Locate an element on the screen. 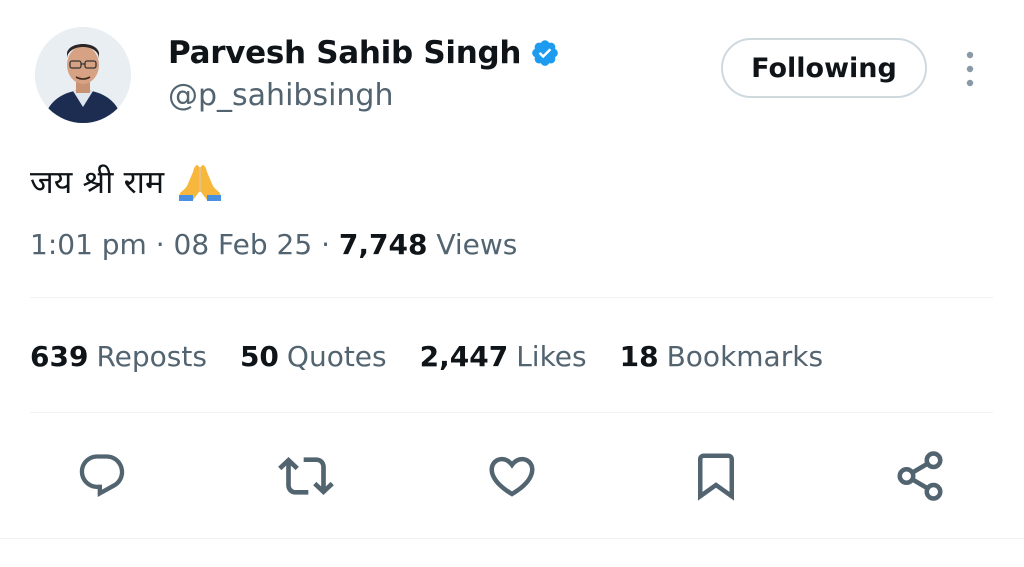 This screenshot has height=567, width=1024. stat-count: 50 is located at coordinates (259, 356).